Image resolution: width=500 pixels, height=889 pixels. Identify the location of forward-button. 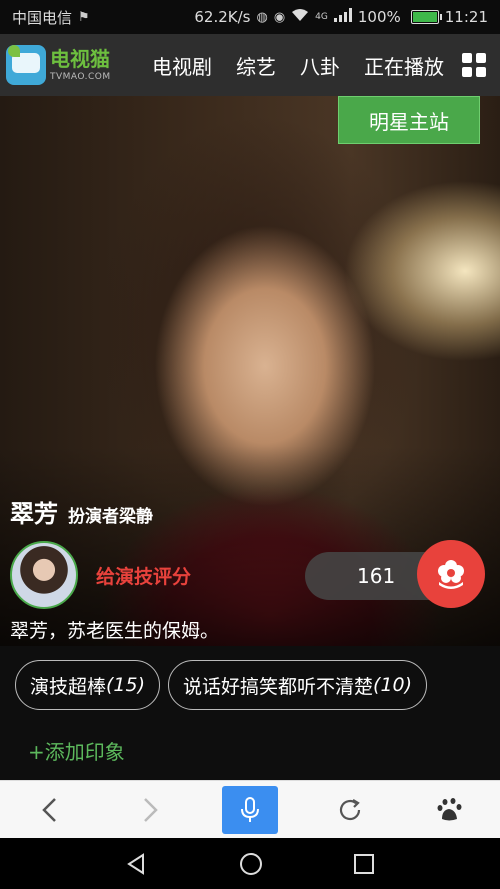
(150, 810).